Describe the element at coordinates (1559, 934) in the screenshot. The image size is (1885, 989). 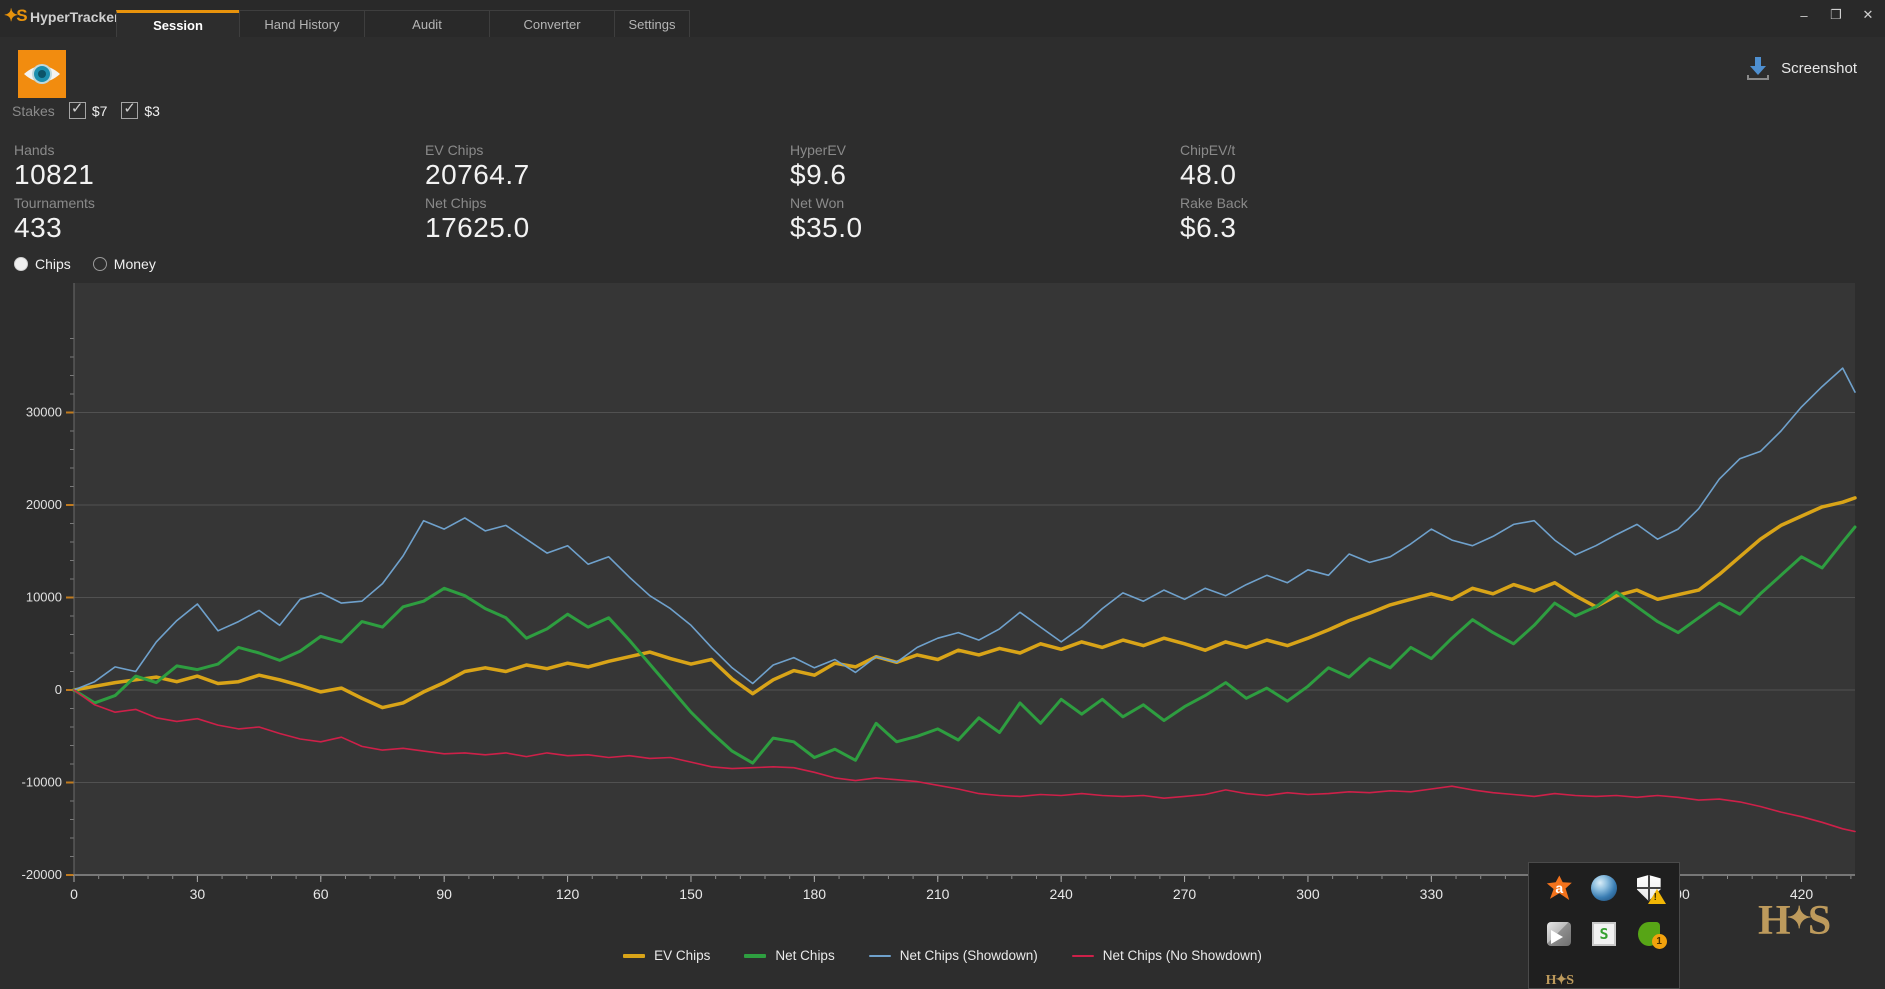
I see `greenshot-icon` at that location.